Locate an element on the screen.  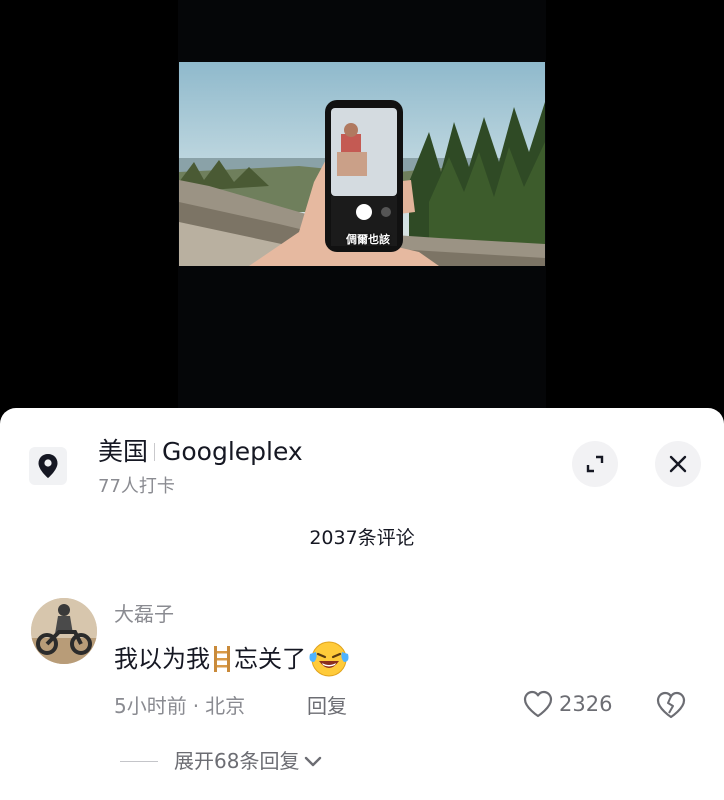
ladder-emoji-icon is located at coordinates (222, 659).